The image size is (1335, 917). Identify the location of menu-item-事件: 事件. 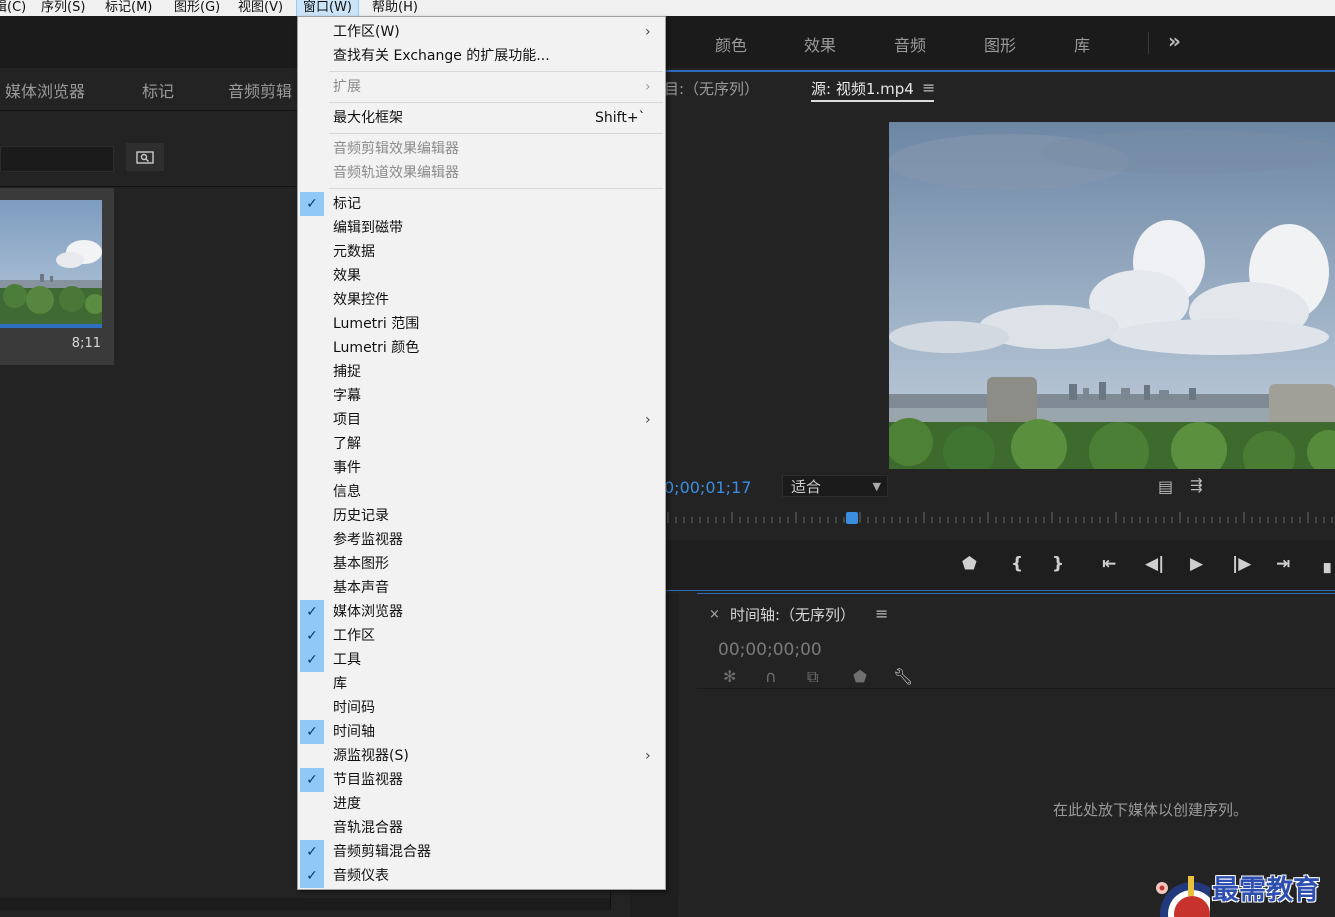
(481, 468).